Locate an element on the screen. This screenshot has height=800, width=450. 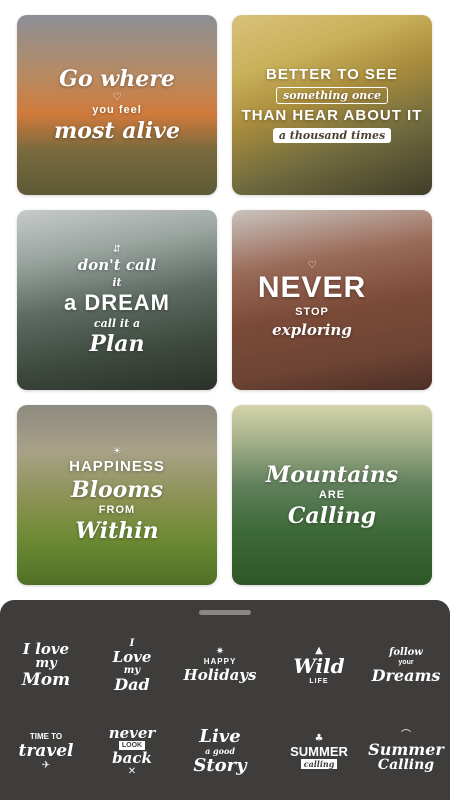
sticker-line: Live is located at coordinates (220, 736).